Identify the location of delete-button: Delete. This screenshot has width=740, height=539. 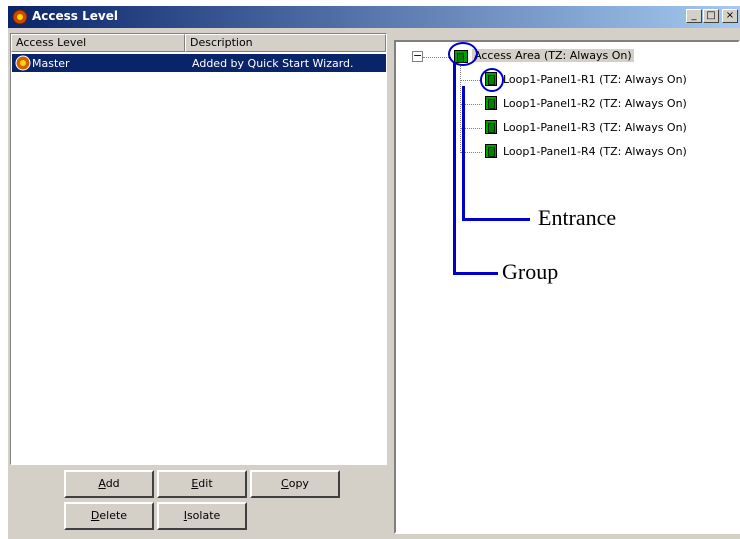
(109, 516).